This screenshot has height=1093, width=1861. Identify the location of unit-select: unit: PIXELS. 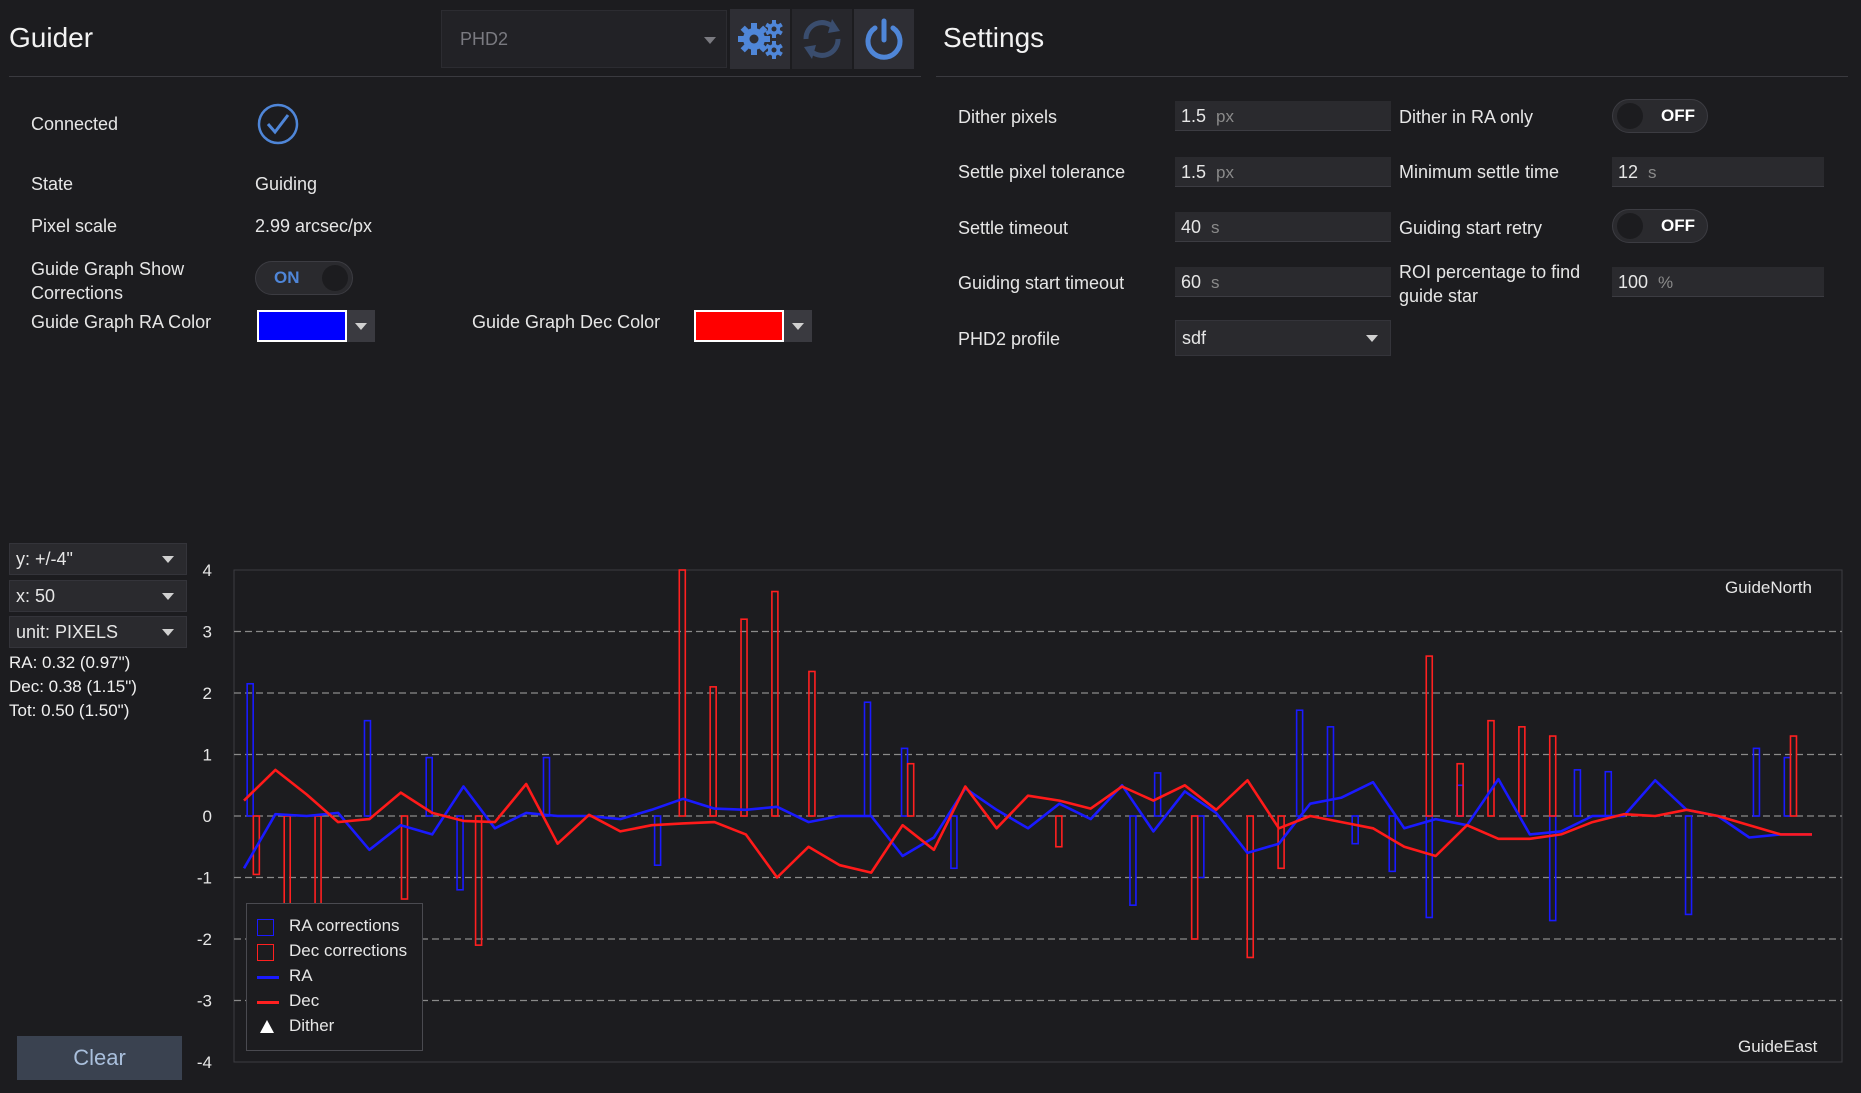
(98, 632).